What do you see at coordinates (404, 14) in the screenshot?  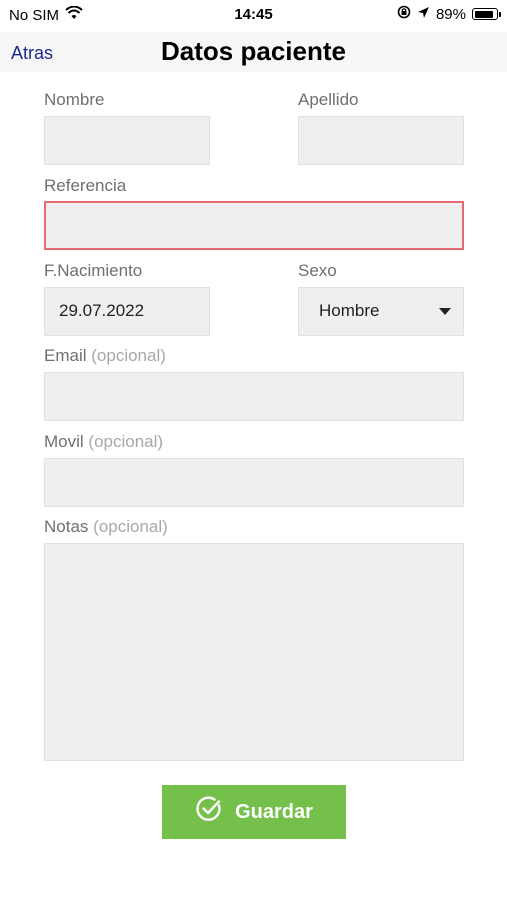 I see `lock-rotation-icon` at bounding box center [404, 14].